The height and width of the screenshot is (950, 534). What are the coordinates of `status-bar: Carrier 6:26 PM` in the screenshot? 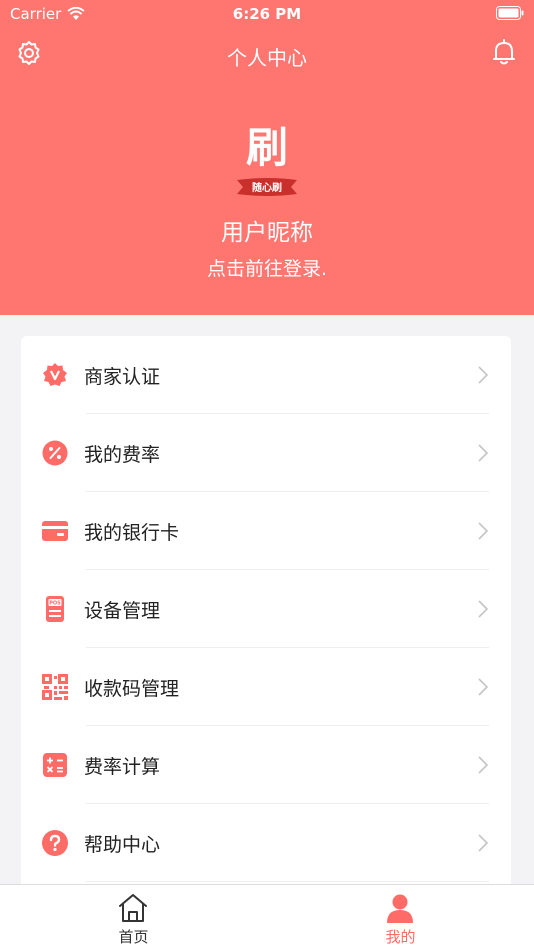 It's located at (267, 14).